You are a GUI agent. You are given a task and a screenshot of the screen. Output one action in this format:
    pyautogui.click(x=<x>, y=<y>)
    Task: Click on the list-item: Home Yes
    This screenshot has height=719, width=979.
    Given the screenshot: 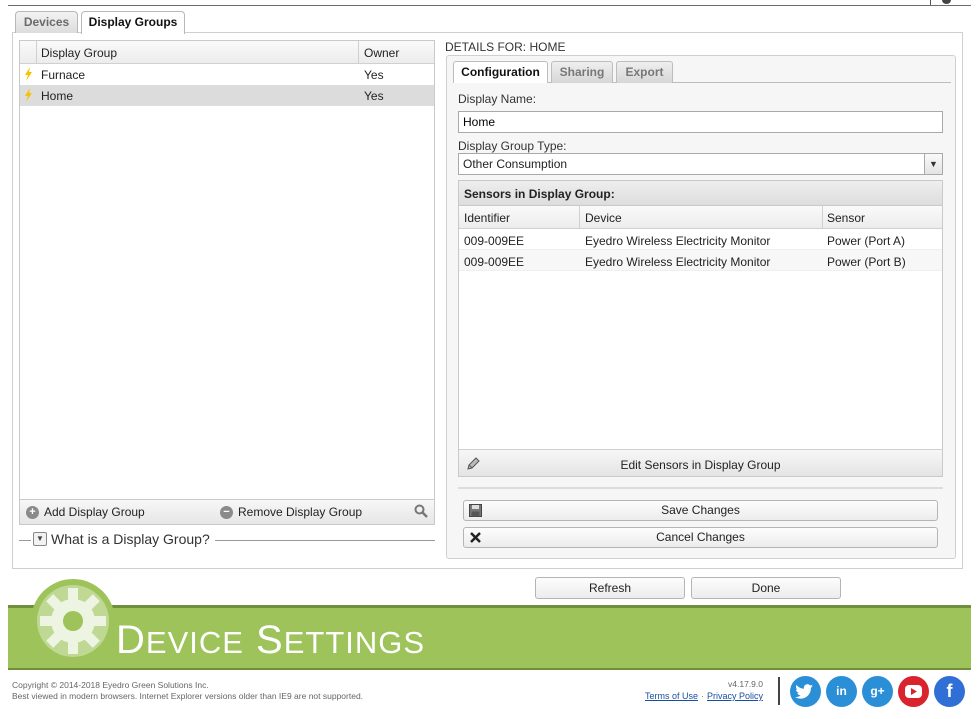 What is the action you would take?
    pyautogui.click(x=227, y=95)
    